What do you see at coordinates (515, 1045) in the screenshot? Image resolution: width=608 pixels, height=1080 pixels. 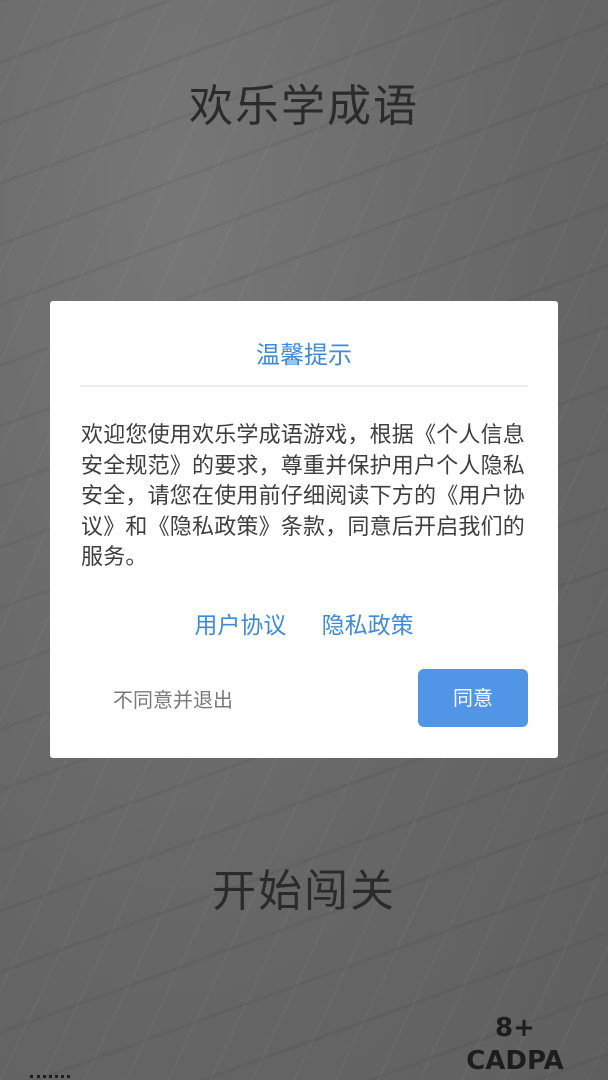 I see `age-rating-badge: 8+ CADPA` at bounding box center [515, 1045].